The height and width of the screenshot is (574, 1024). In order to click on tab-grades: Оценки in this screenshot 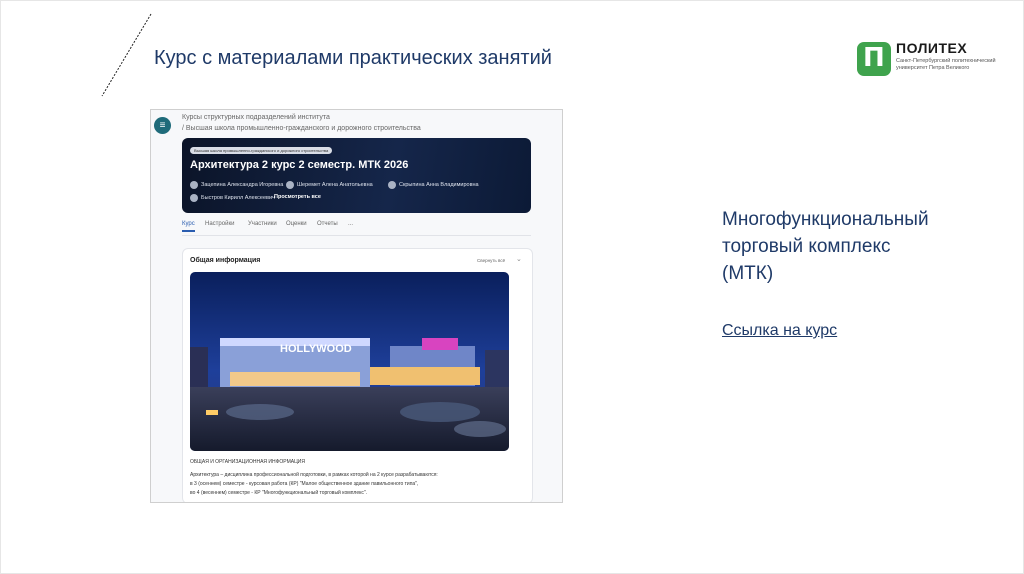, I will do `click(296, 224)`.